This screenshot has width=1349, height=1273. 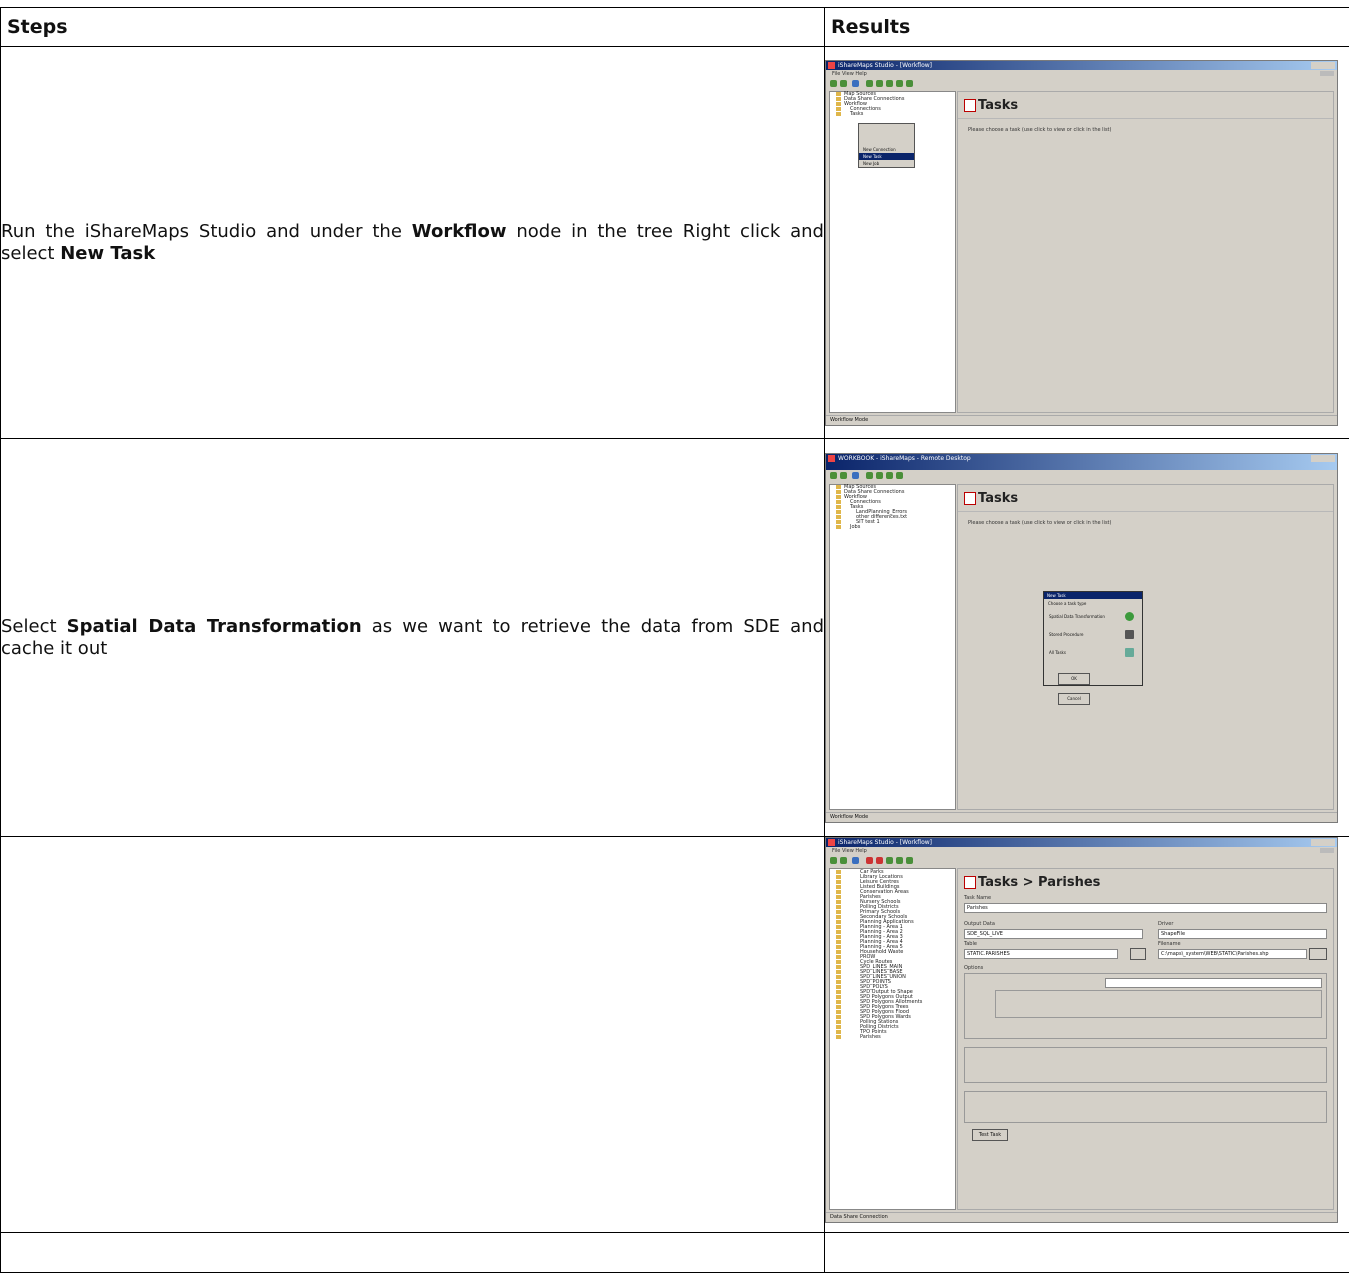 I want to click on options-select, so click(x=1213, y=983).